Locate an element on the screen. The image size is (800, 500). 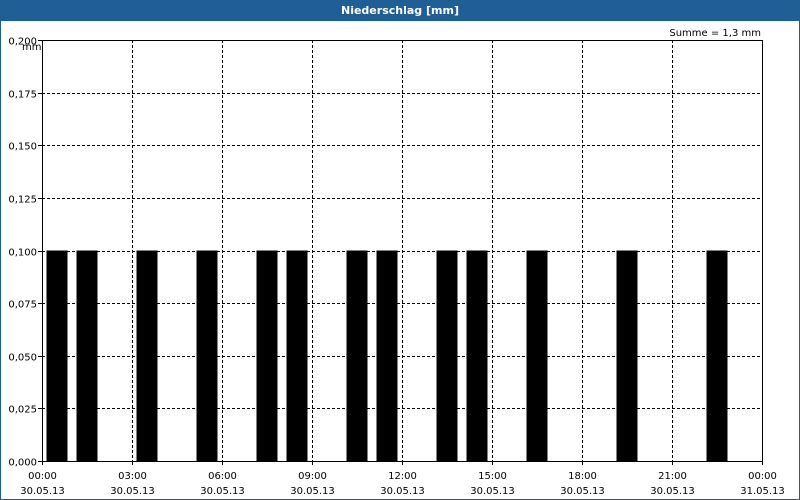
sum-label: Summe = 1,3 mm is located at coordinates (715, 33).